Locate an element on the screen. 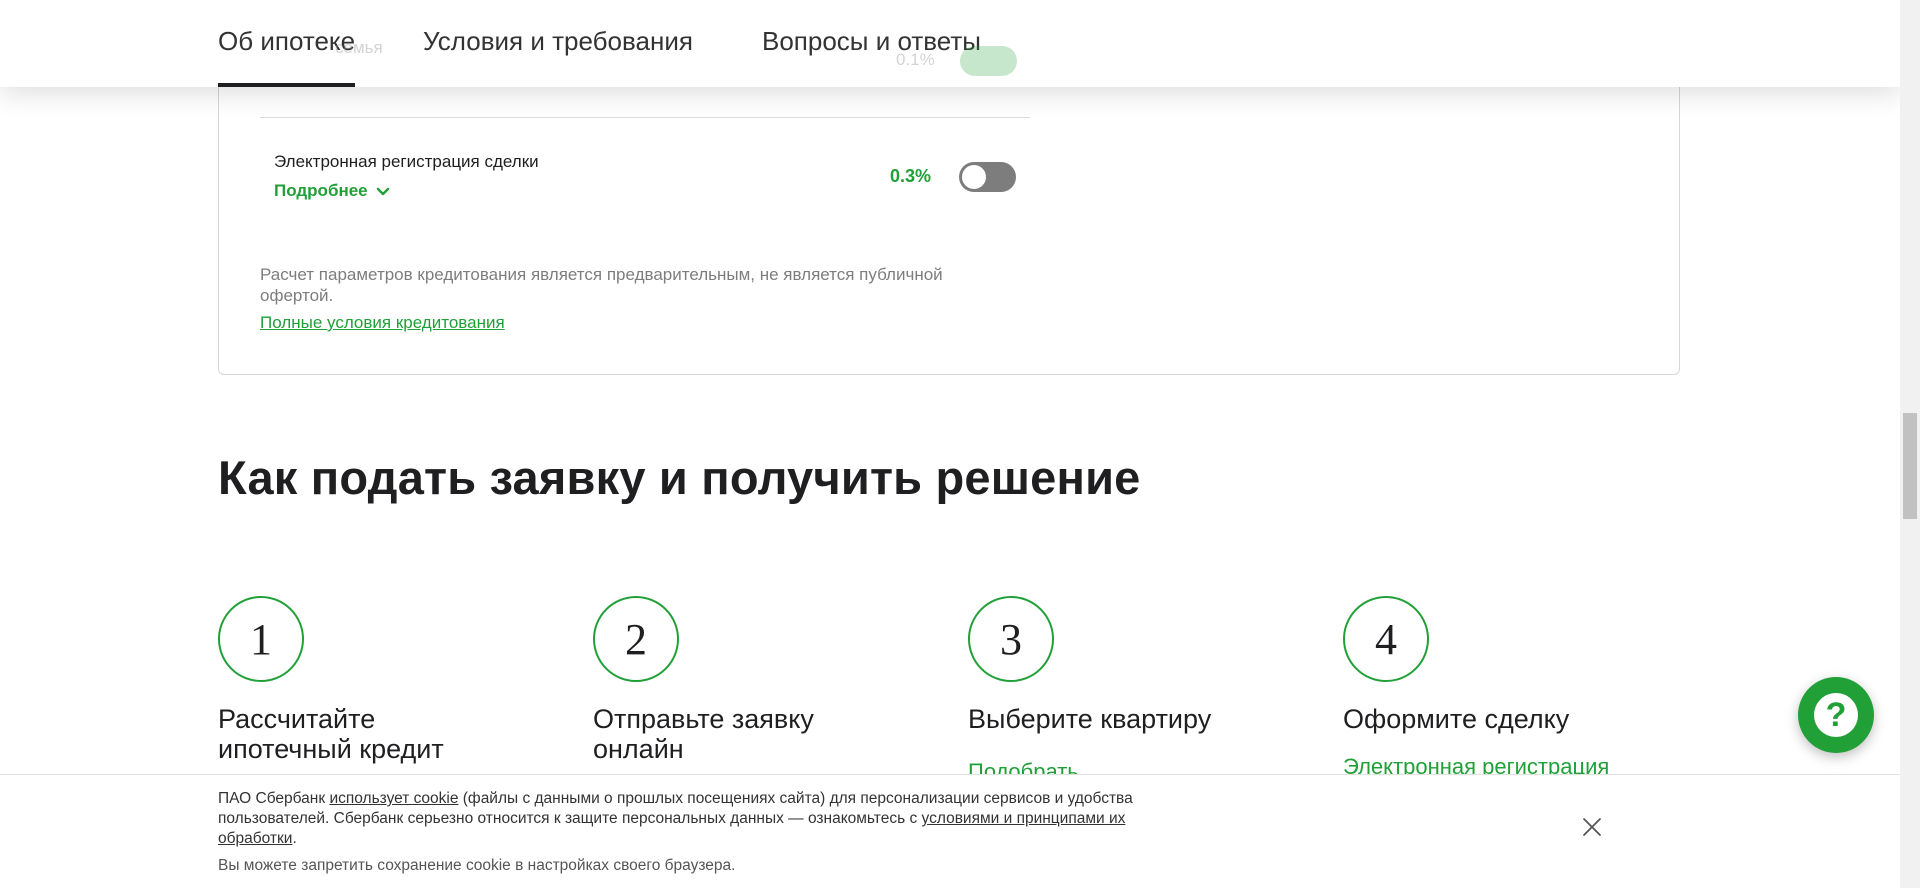 The width and height of the screenshot is (1920, 889). more-label: Подробнее is located at coordinates (321, 190).